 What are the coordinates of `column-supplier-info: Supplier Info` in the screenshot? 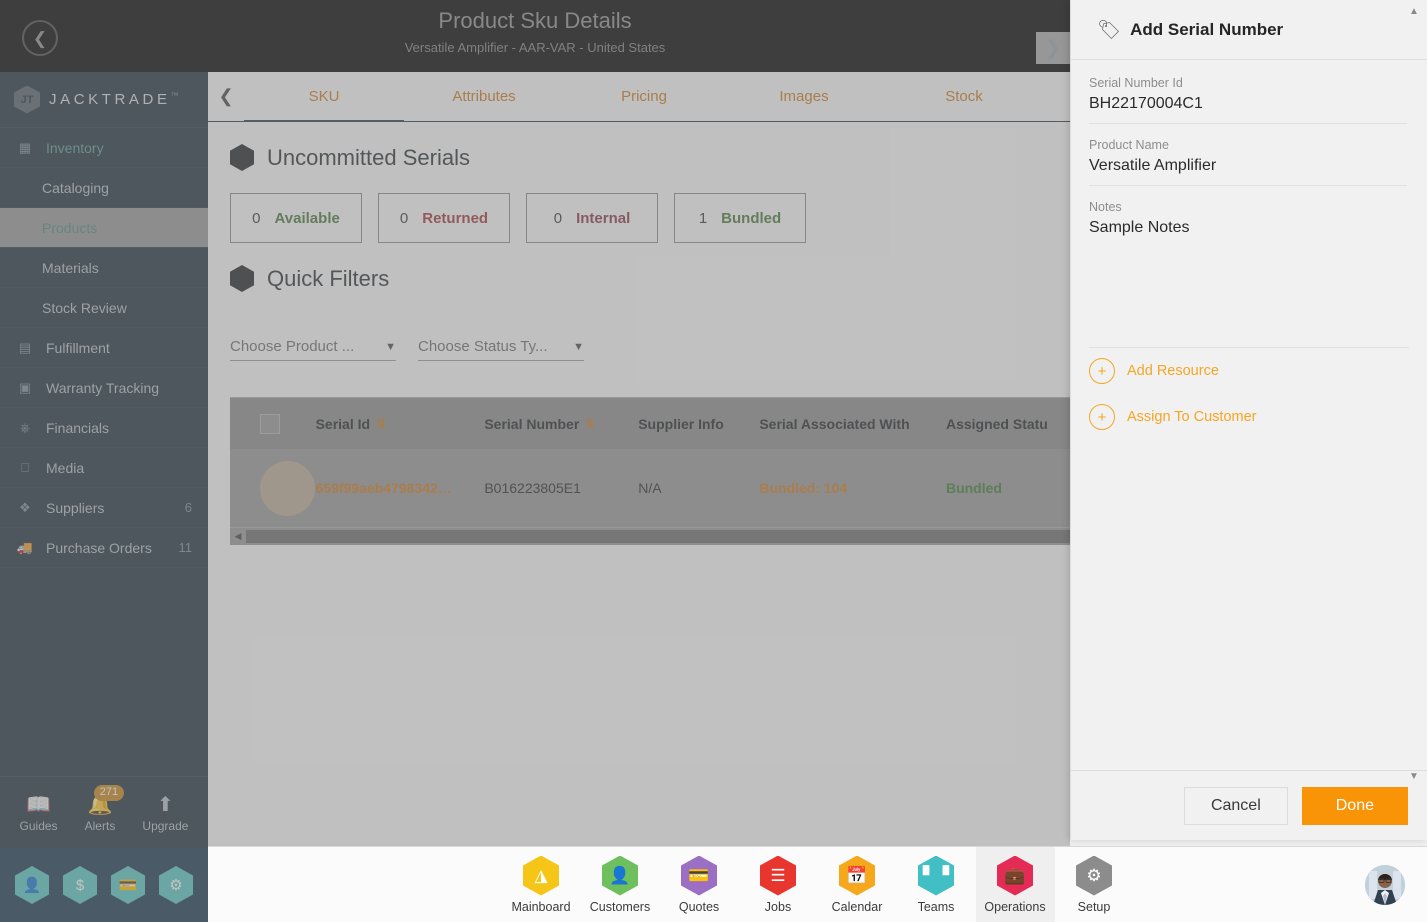 It's located at (698, 424).